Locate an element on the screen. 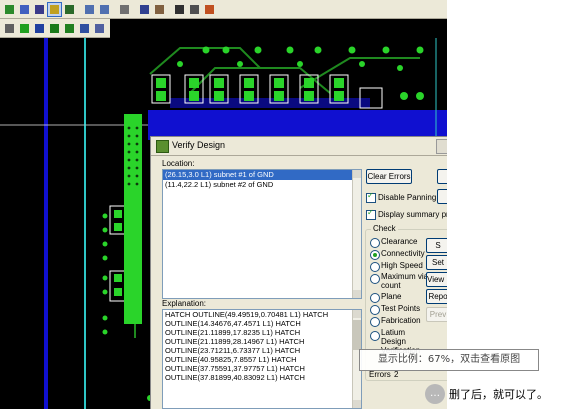  close-icon is located at coordinates (441, 146).